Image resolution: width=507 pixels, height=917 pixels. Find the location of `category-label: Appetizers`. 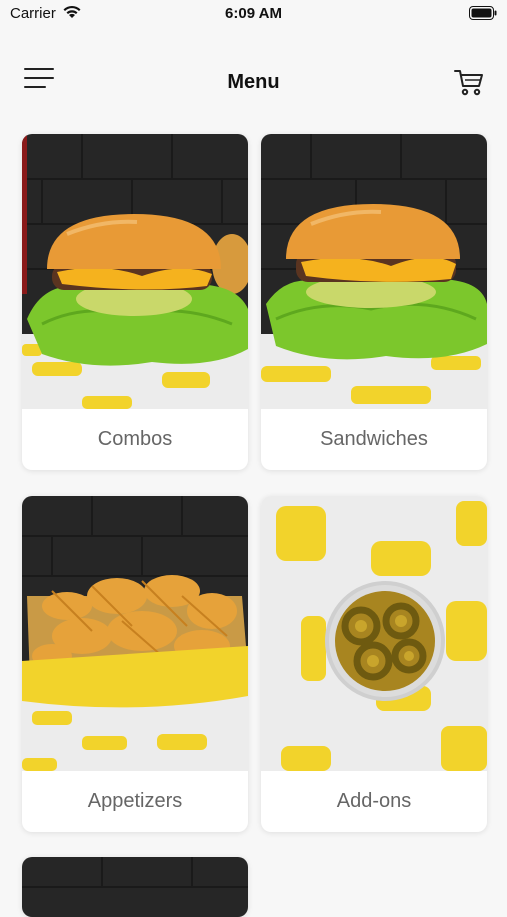

category-label: Appetizers is located at coordinates (135, 801).